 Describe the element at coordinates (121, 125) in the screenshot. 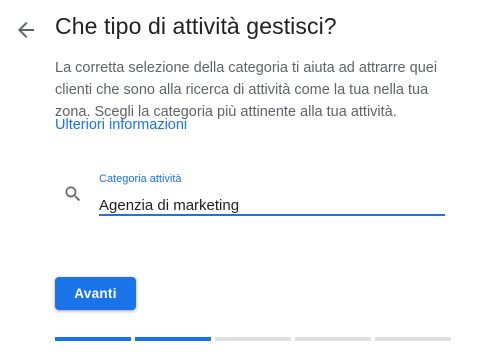

I see `more-info-link: Ulteriori informazioni` at that location.